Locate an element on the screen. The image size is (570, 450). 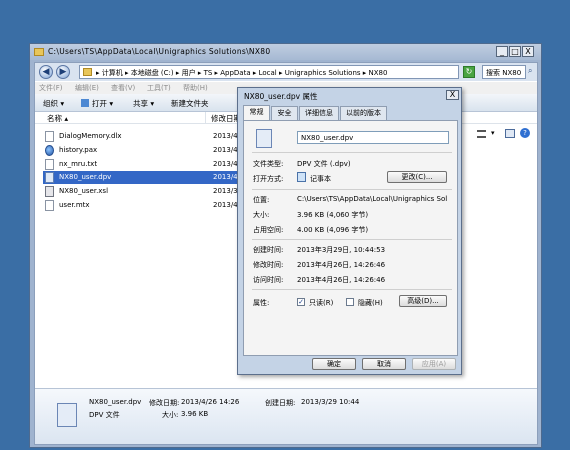
menu-file: 文件(F) is located at coordinates (51, 88).